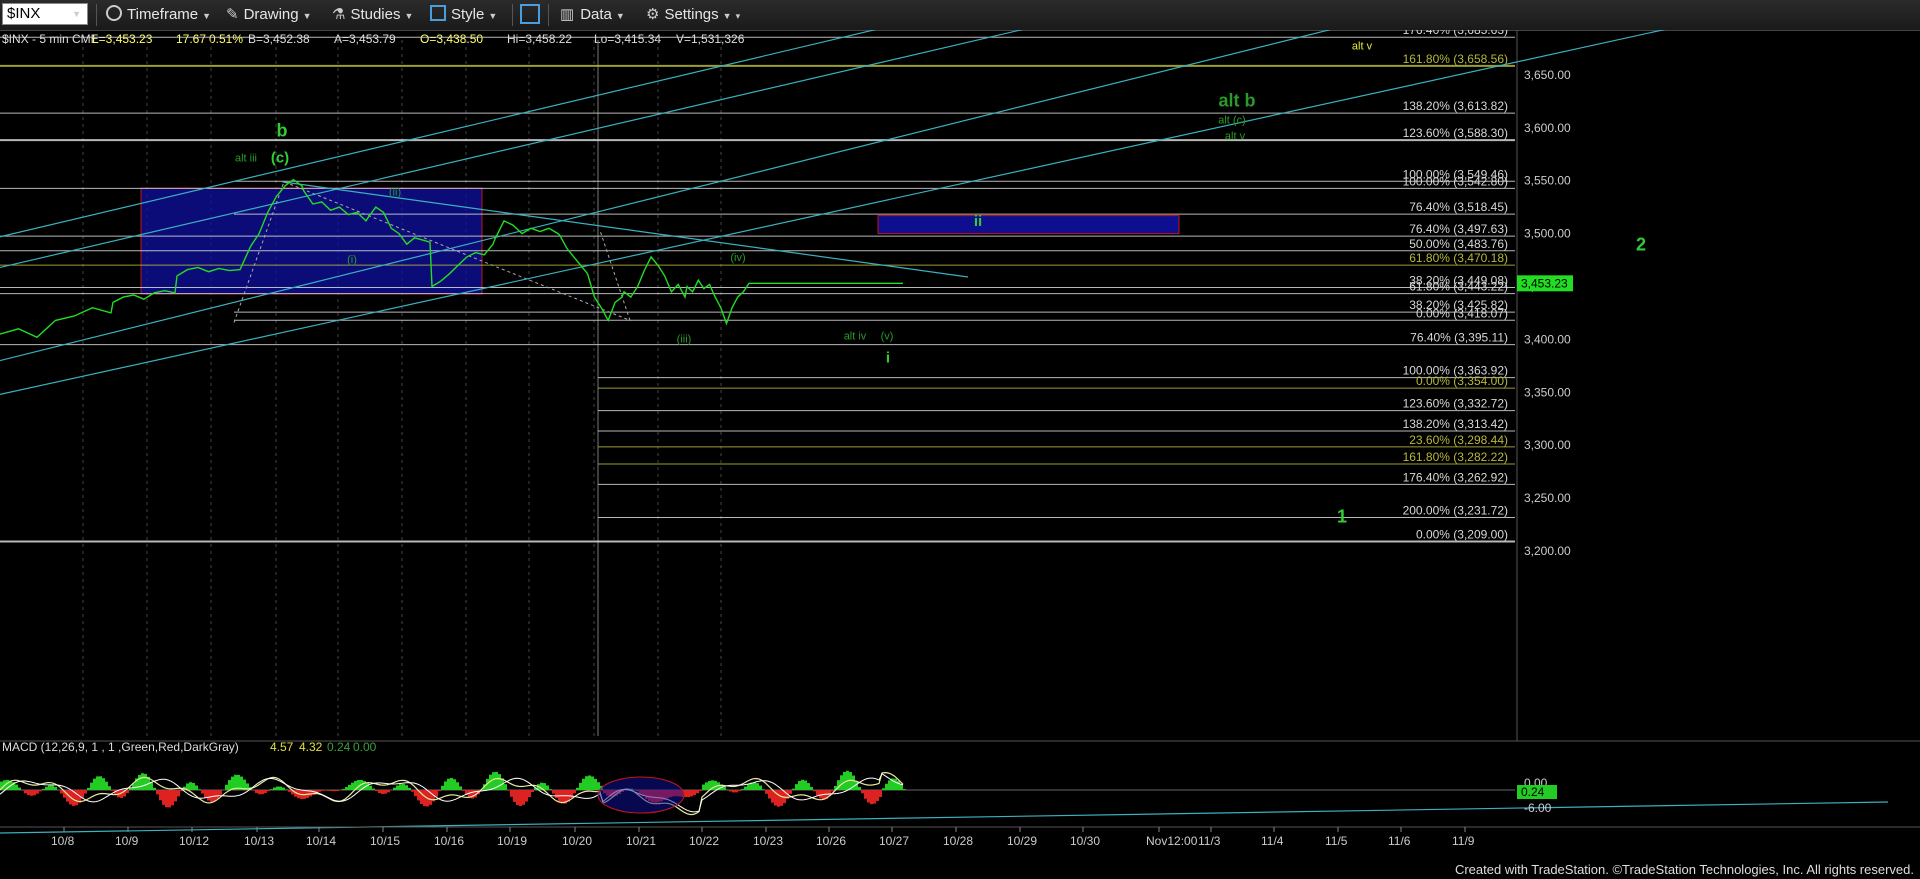 The image size is (1920, 879). What do you see at coordinates (1272, 841) in the screenshot?
I see `time-tick-label: 11/4` at bounding box center [1272, 841].